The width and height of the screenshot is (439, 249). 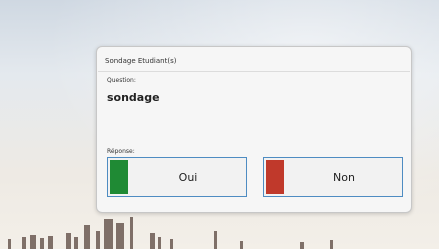 What do you see at coordinates (344, 177) in the screenshot?
I see `answer-no-label: Non` at bounding box center [344, 177].